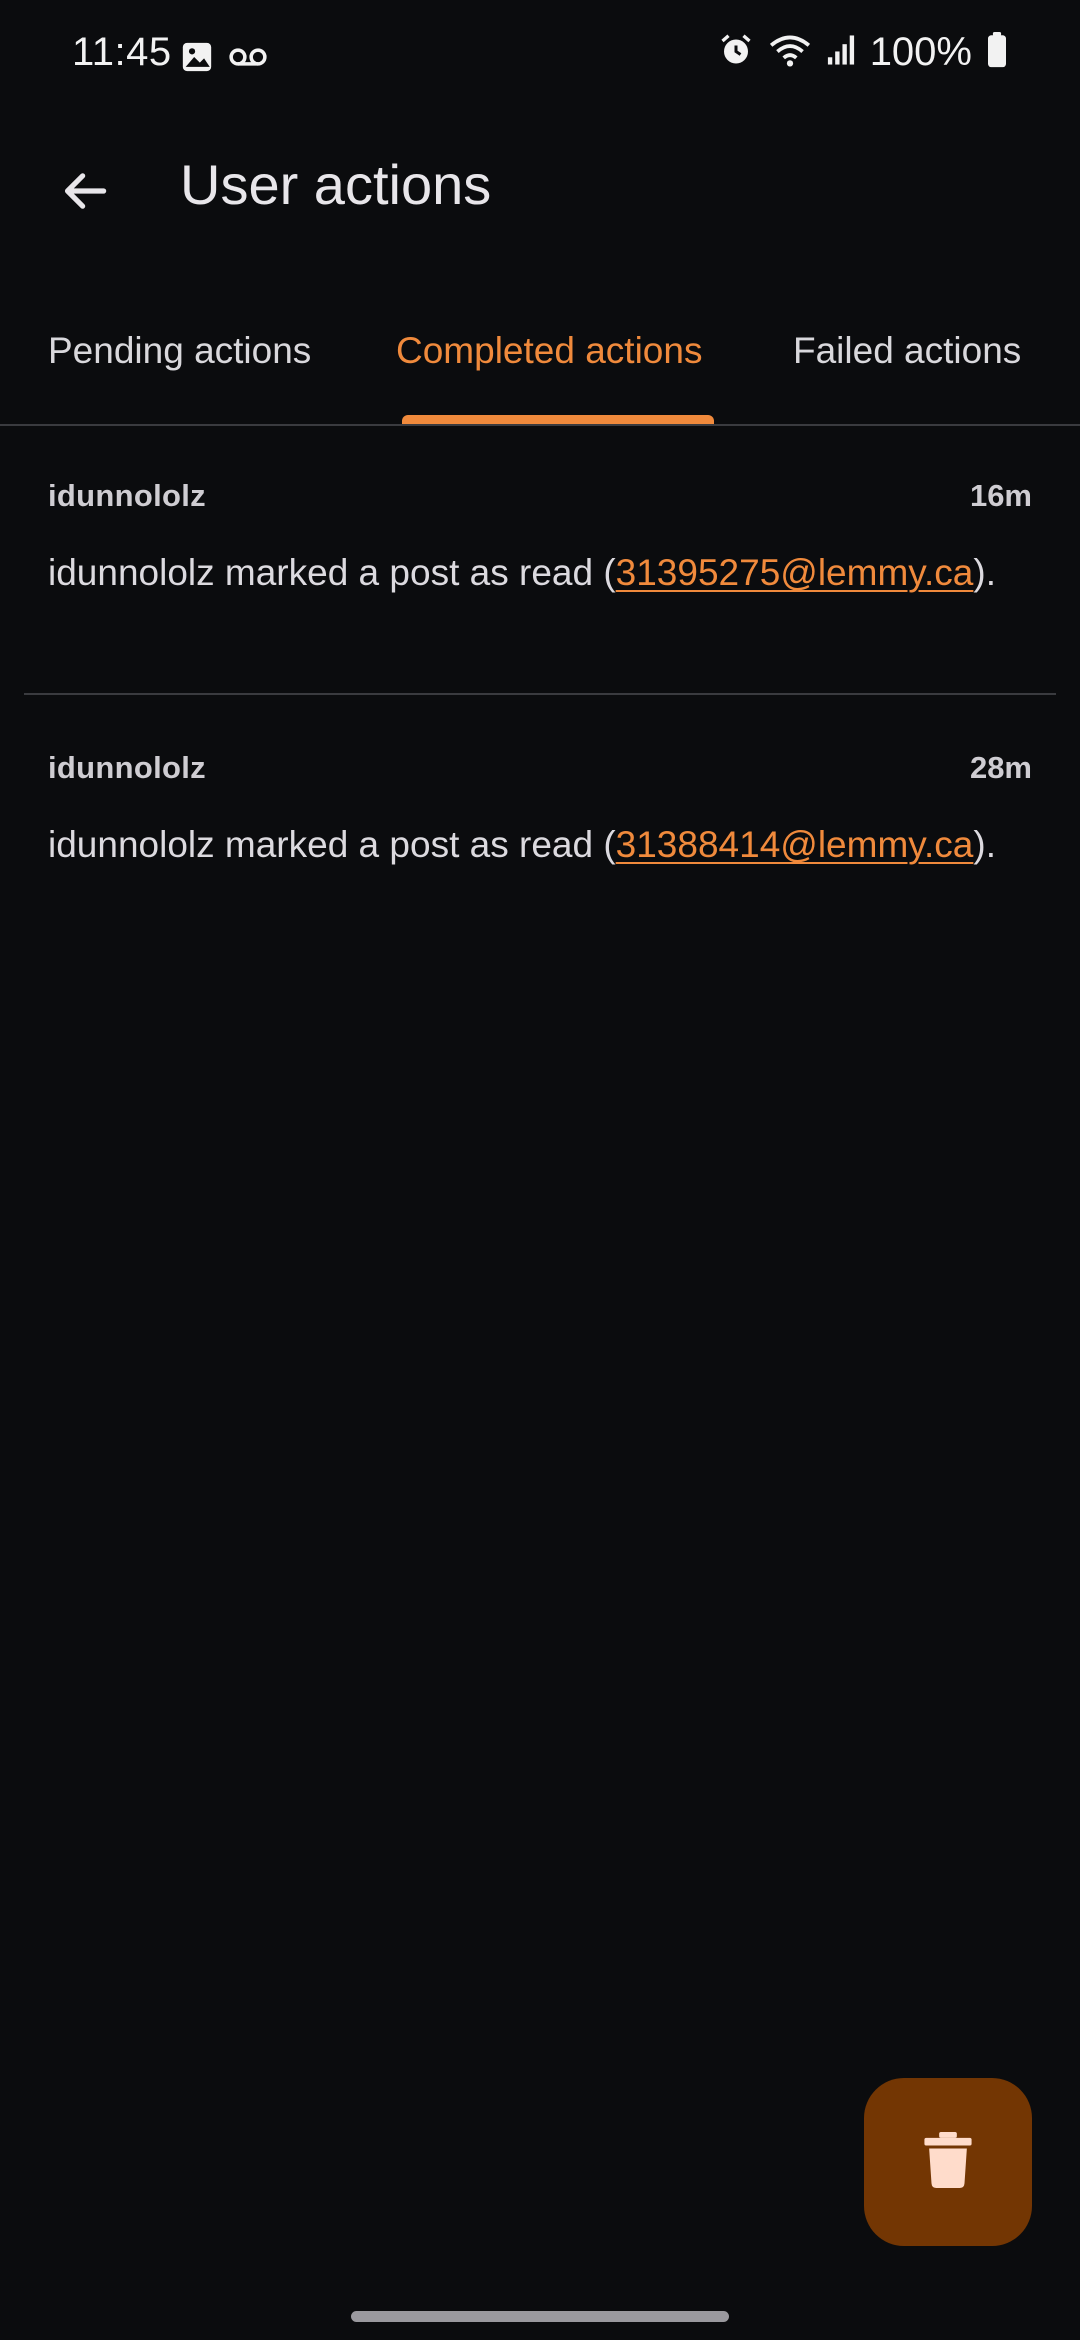 The height and width of the screenshot is (2340, 1080). What do you see at coordinates (336, 184) in the screenshot?
I see `page-title: User actions` at bounding box center [336, 184].